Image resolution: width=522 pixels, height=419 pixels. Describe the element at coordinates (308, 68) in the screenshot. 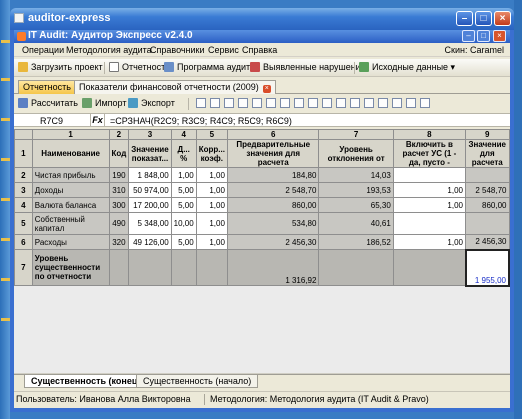

I see `violations-button: Выявленные нарушения` at that location.